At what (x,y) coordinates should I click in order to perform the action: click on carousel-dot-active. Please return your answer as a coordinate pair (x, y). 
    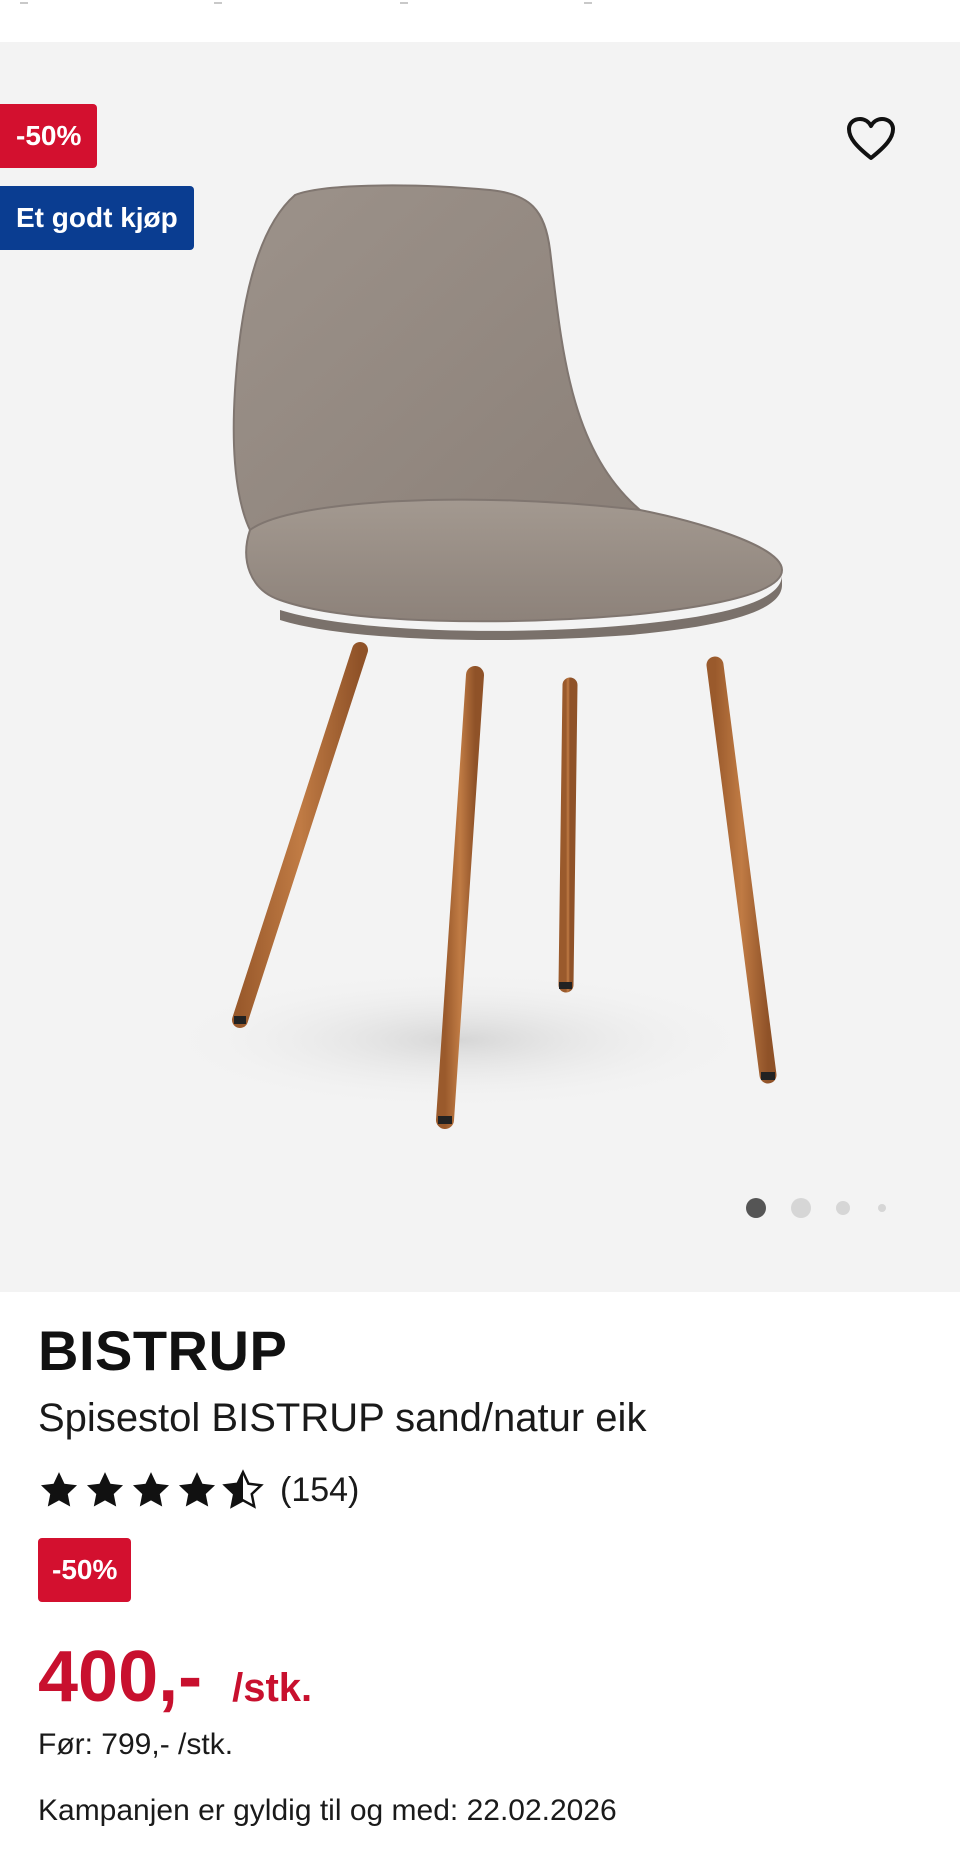
    Looking at the image, I should click on (756, 1208).